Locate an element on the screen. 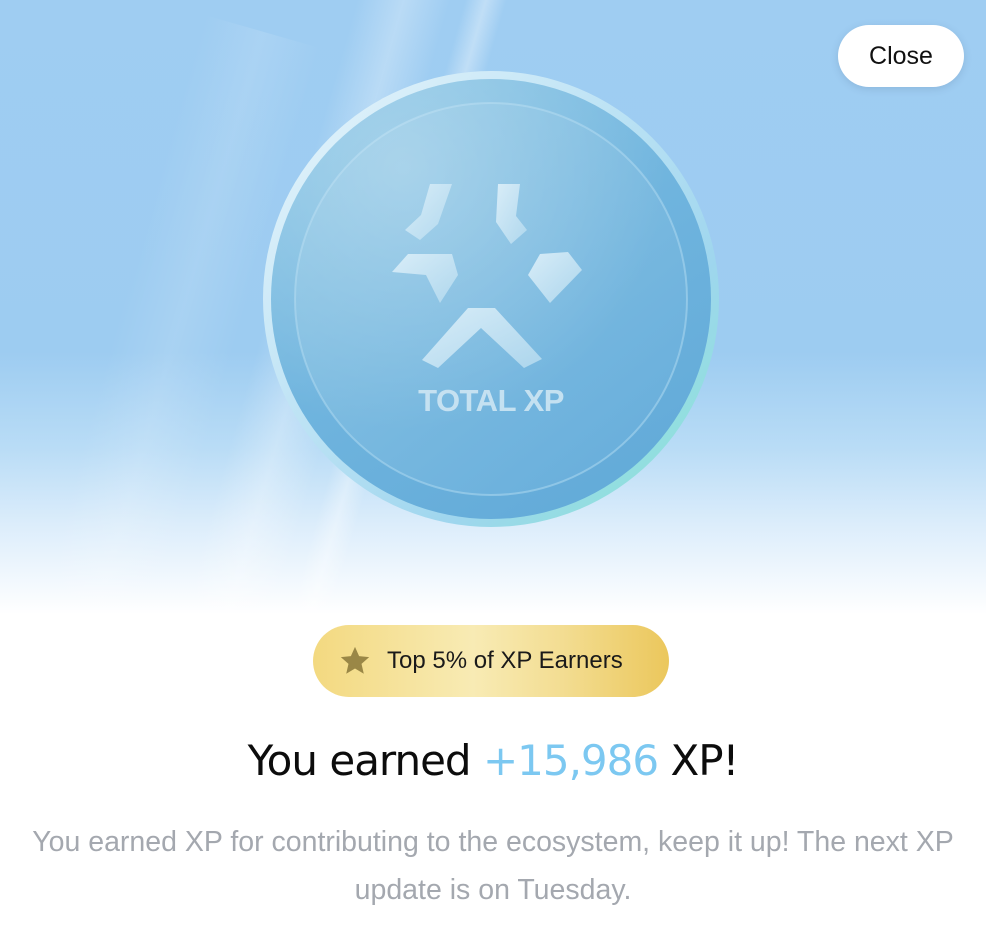  xp-amount: +15,986 is located at coordinates (570, 760).